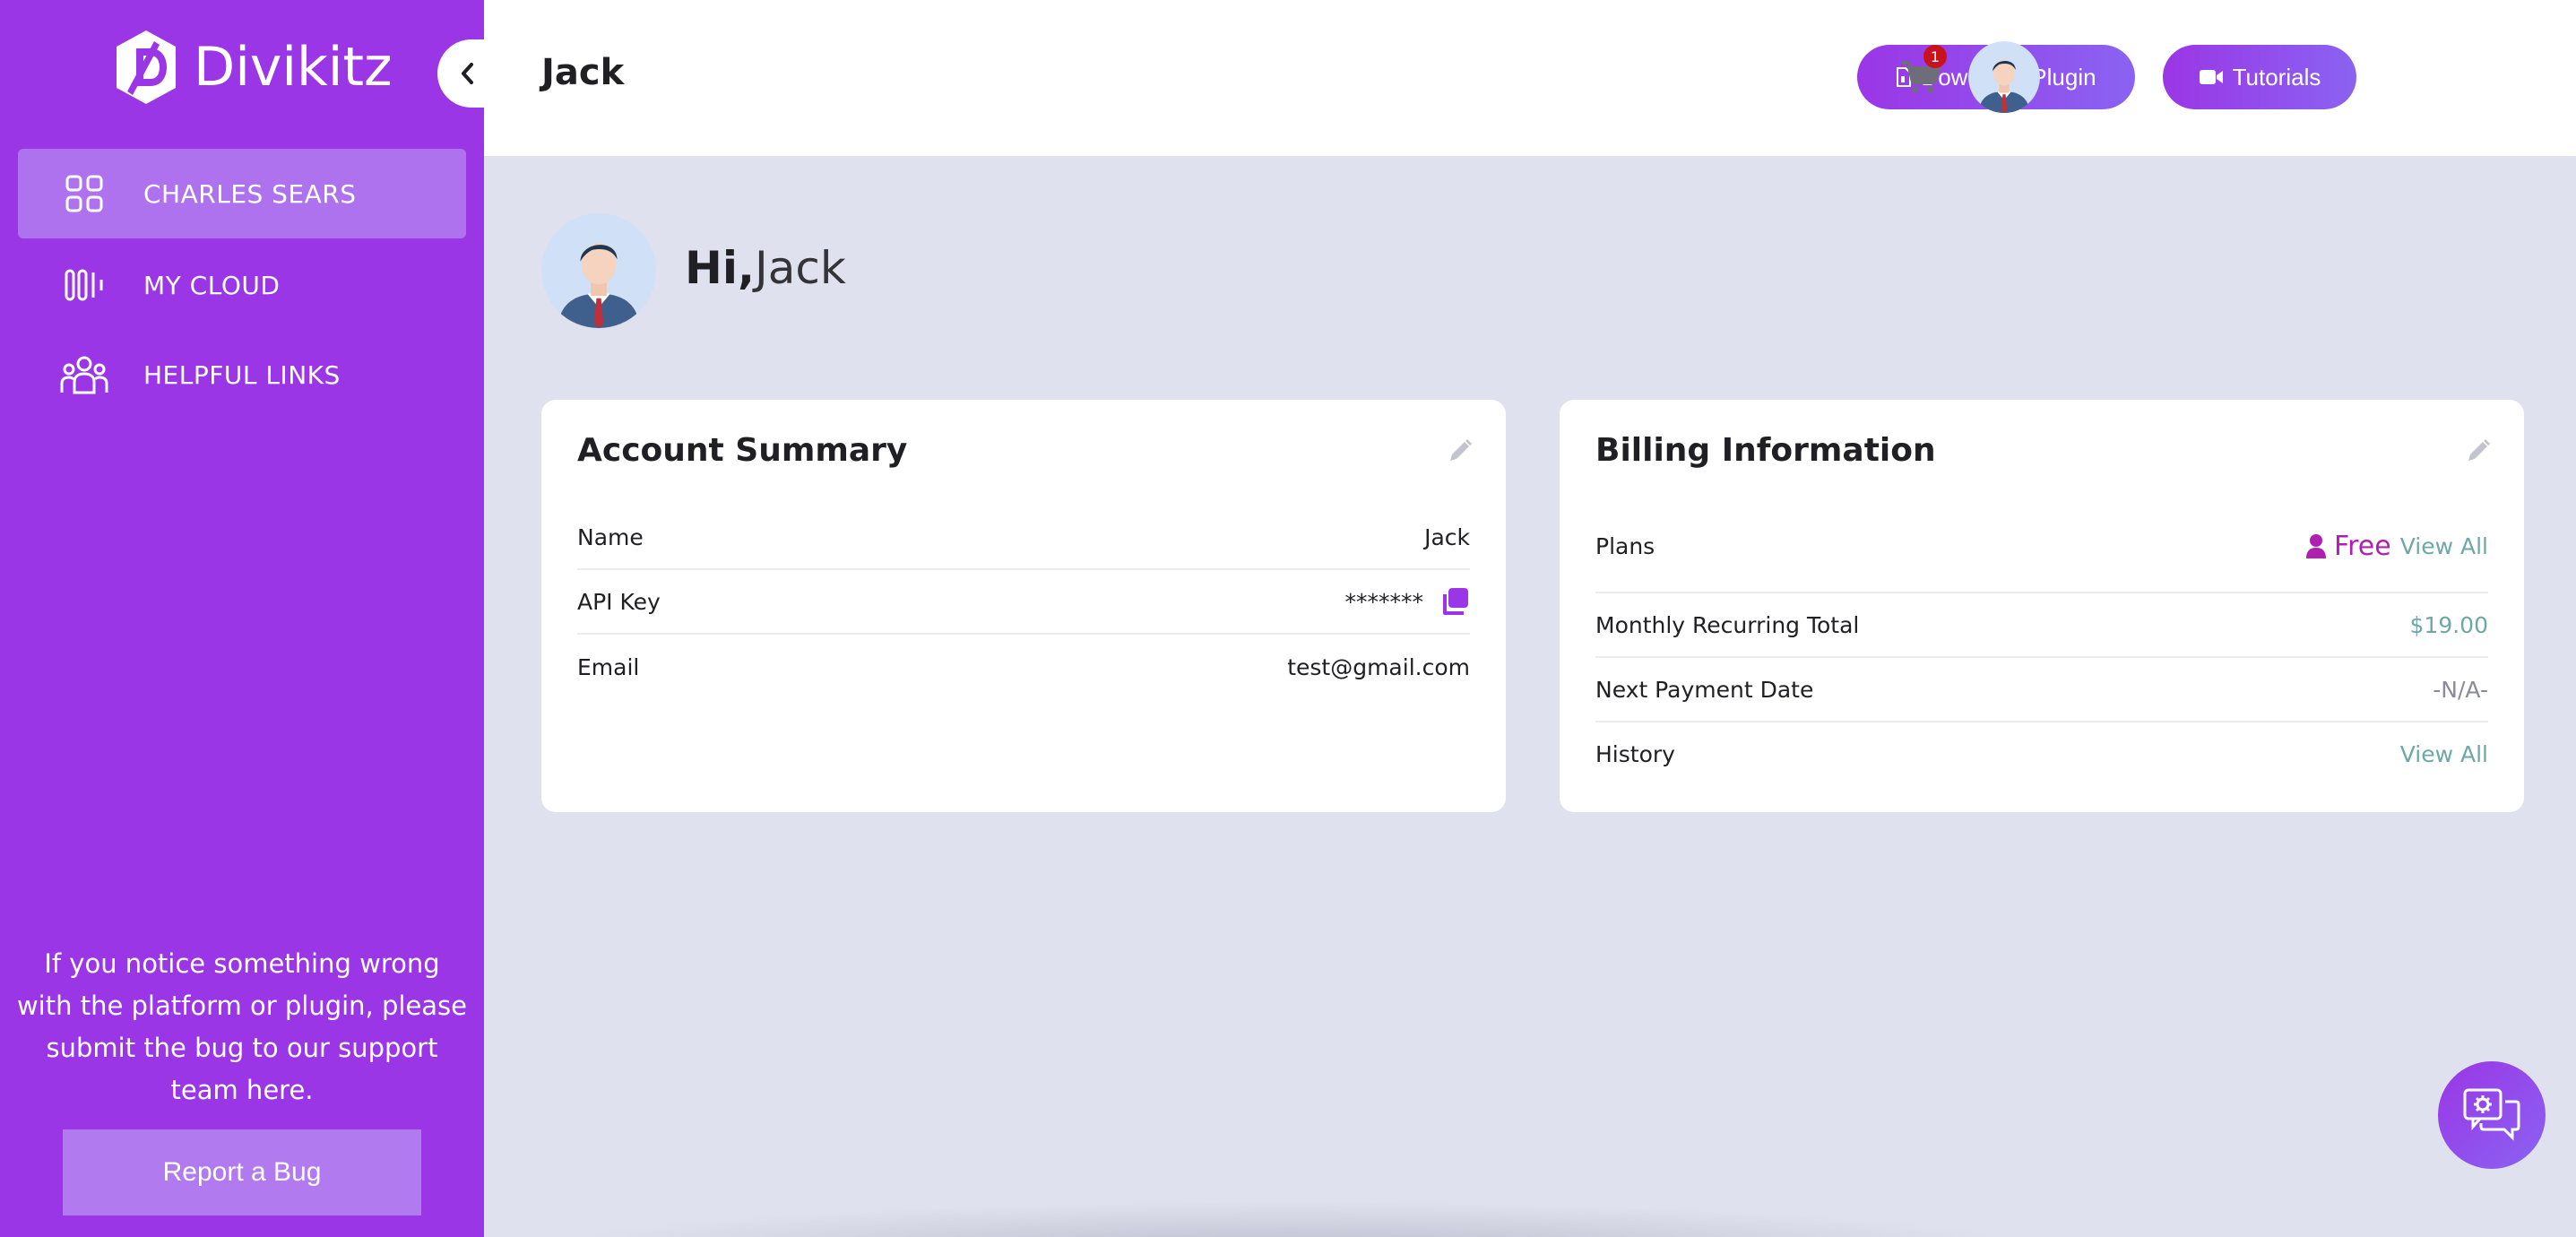  I want to click on greeting-name: Jack, so click(800, 268).